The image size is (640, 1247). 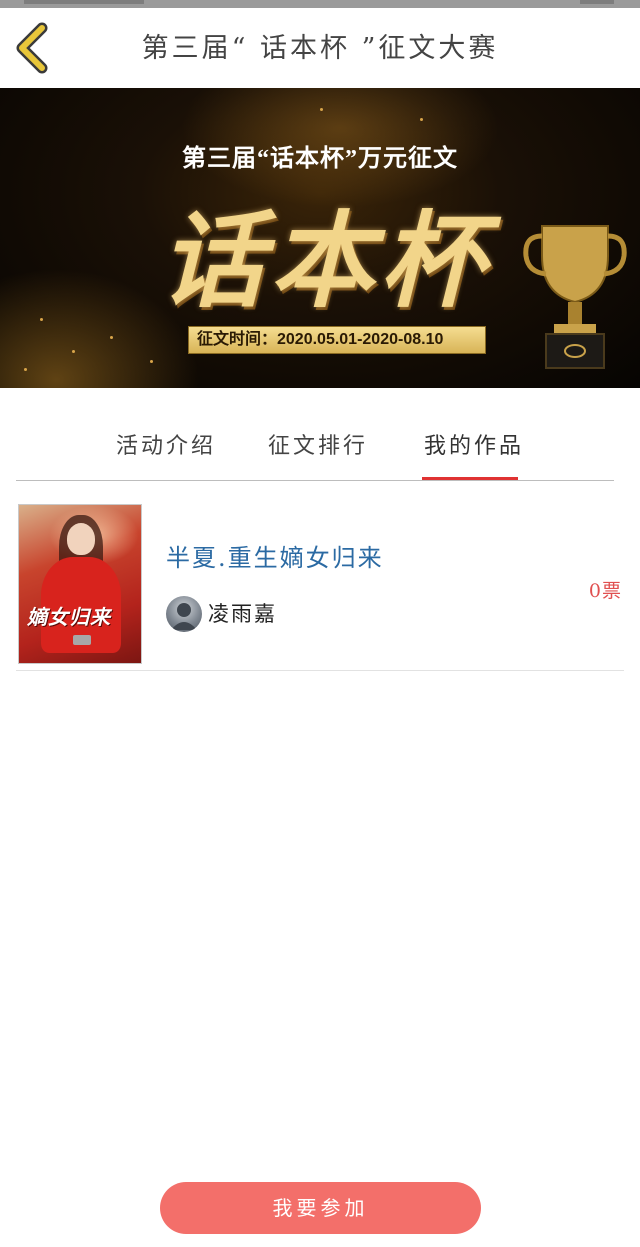 What do you see at coordinates (84, 2) in the screenshot?
I see `status-bar-left` at bounding box center [84, 2].